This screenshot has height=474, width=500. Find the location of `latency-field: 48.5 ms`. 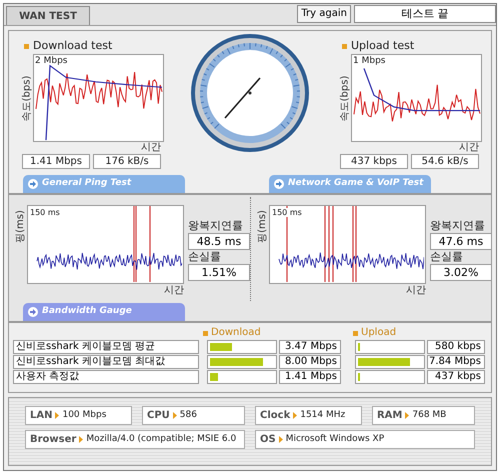

latency-field: 48.5 ms is located at coordinates (219, 241).